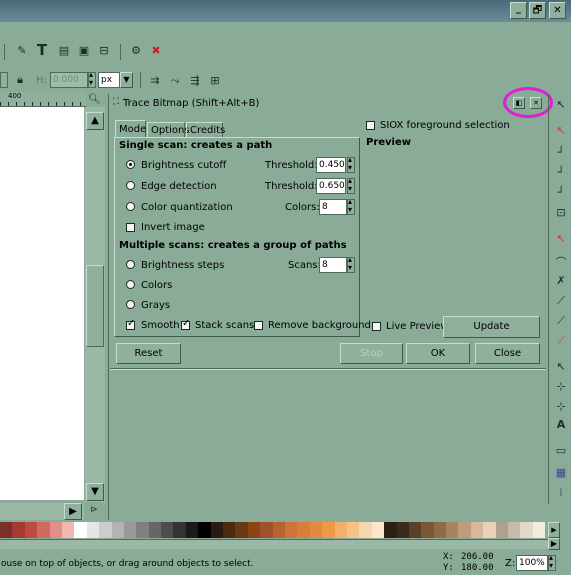  What do you see at coordinates (561, 492) in the screenshot?
I see `snap-guides-icon: ⁞` at bounding box center [561, 492].